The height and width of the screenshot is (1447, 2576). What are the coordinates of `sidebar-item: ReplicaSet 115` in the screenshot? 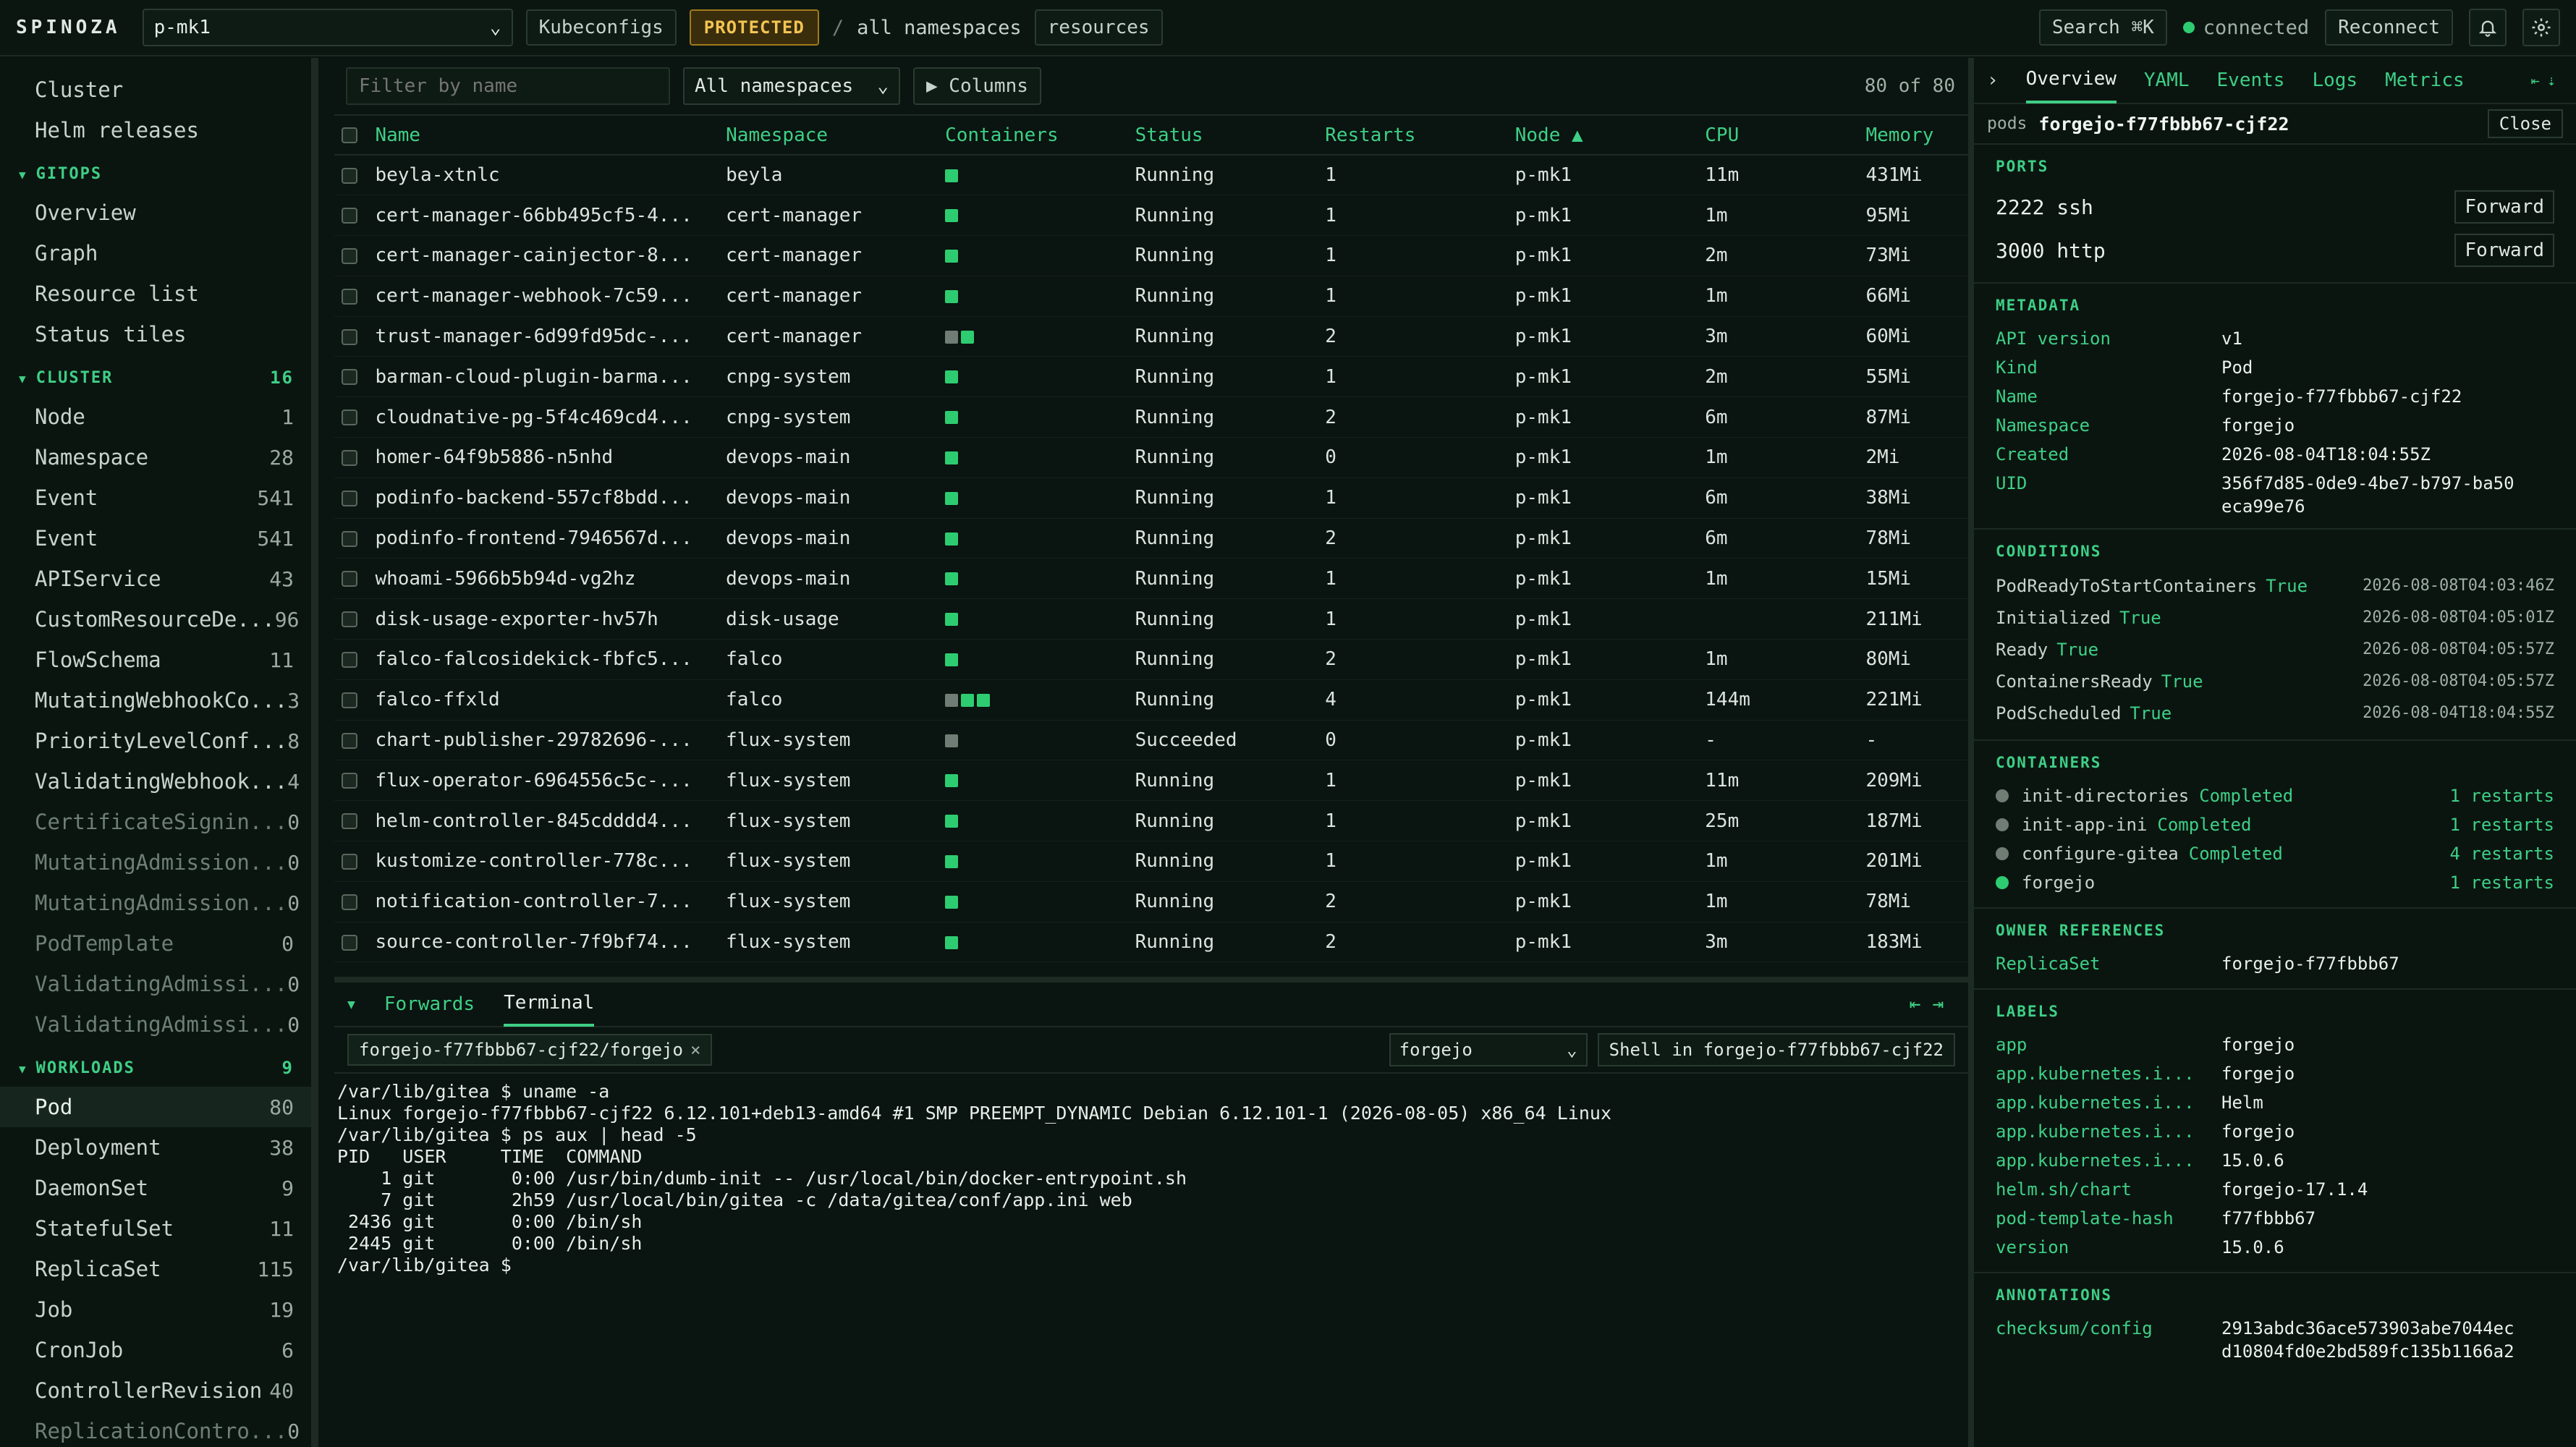 It's located at (155, 1269).